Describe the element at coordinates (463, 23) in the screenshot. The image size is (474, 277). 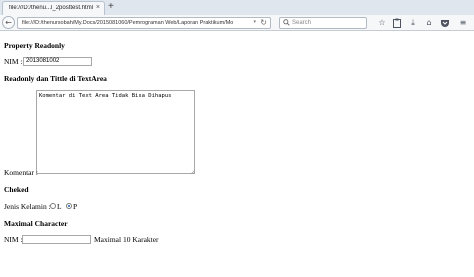
I see `menu-icon: ≡` at that location.